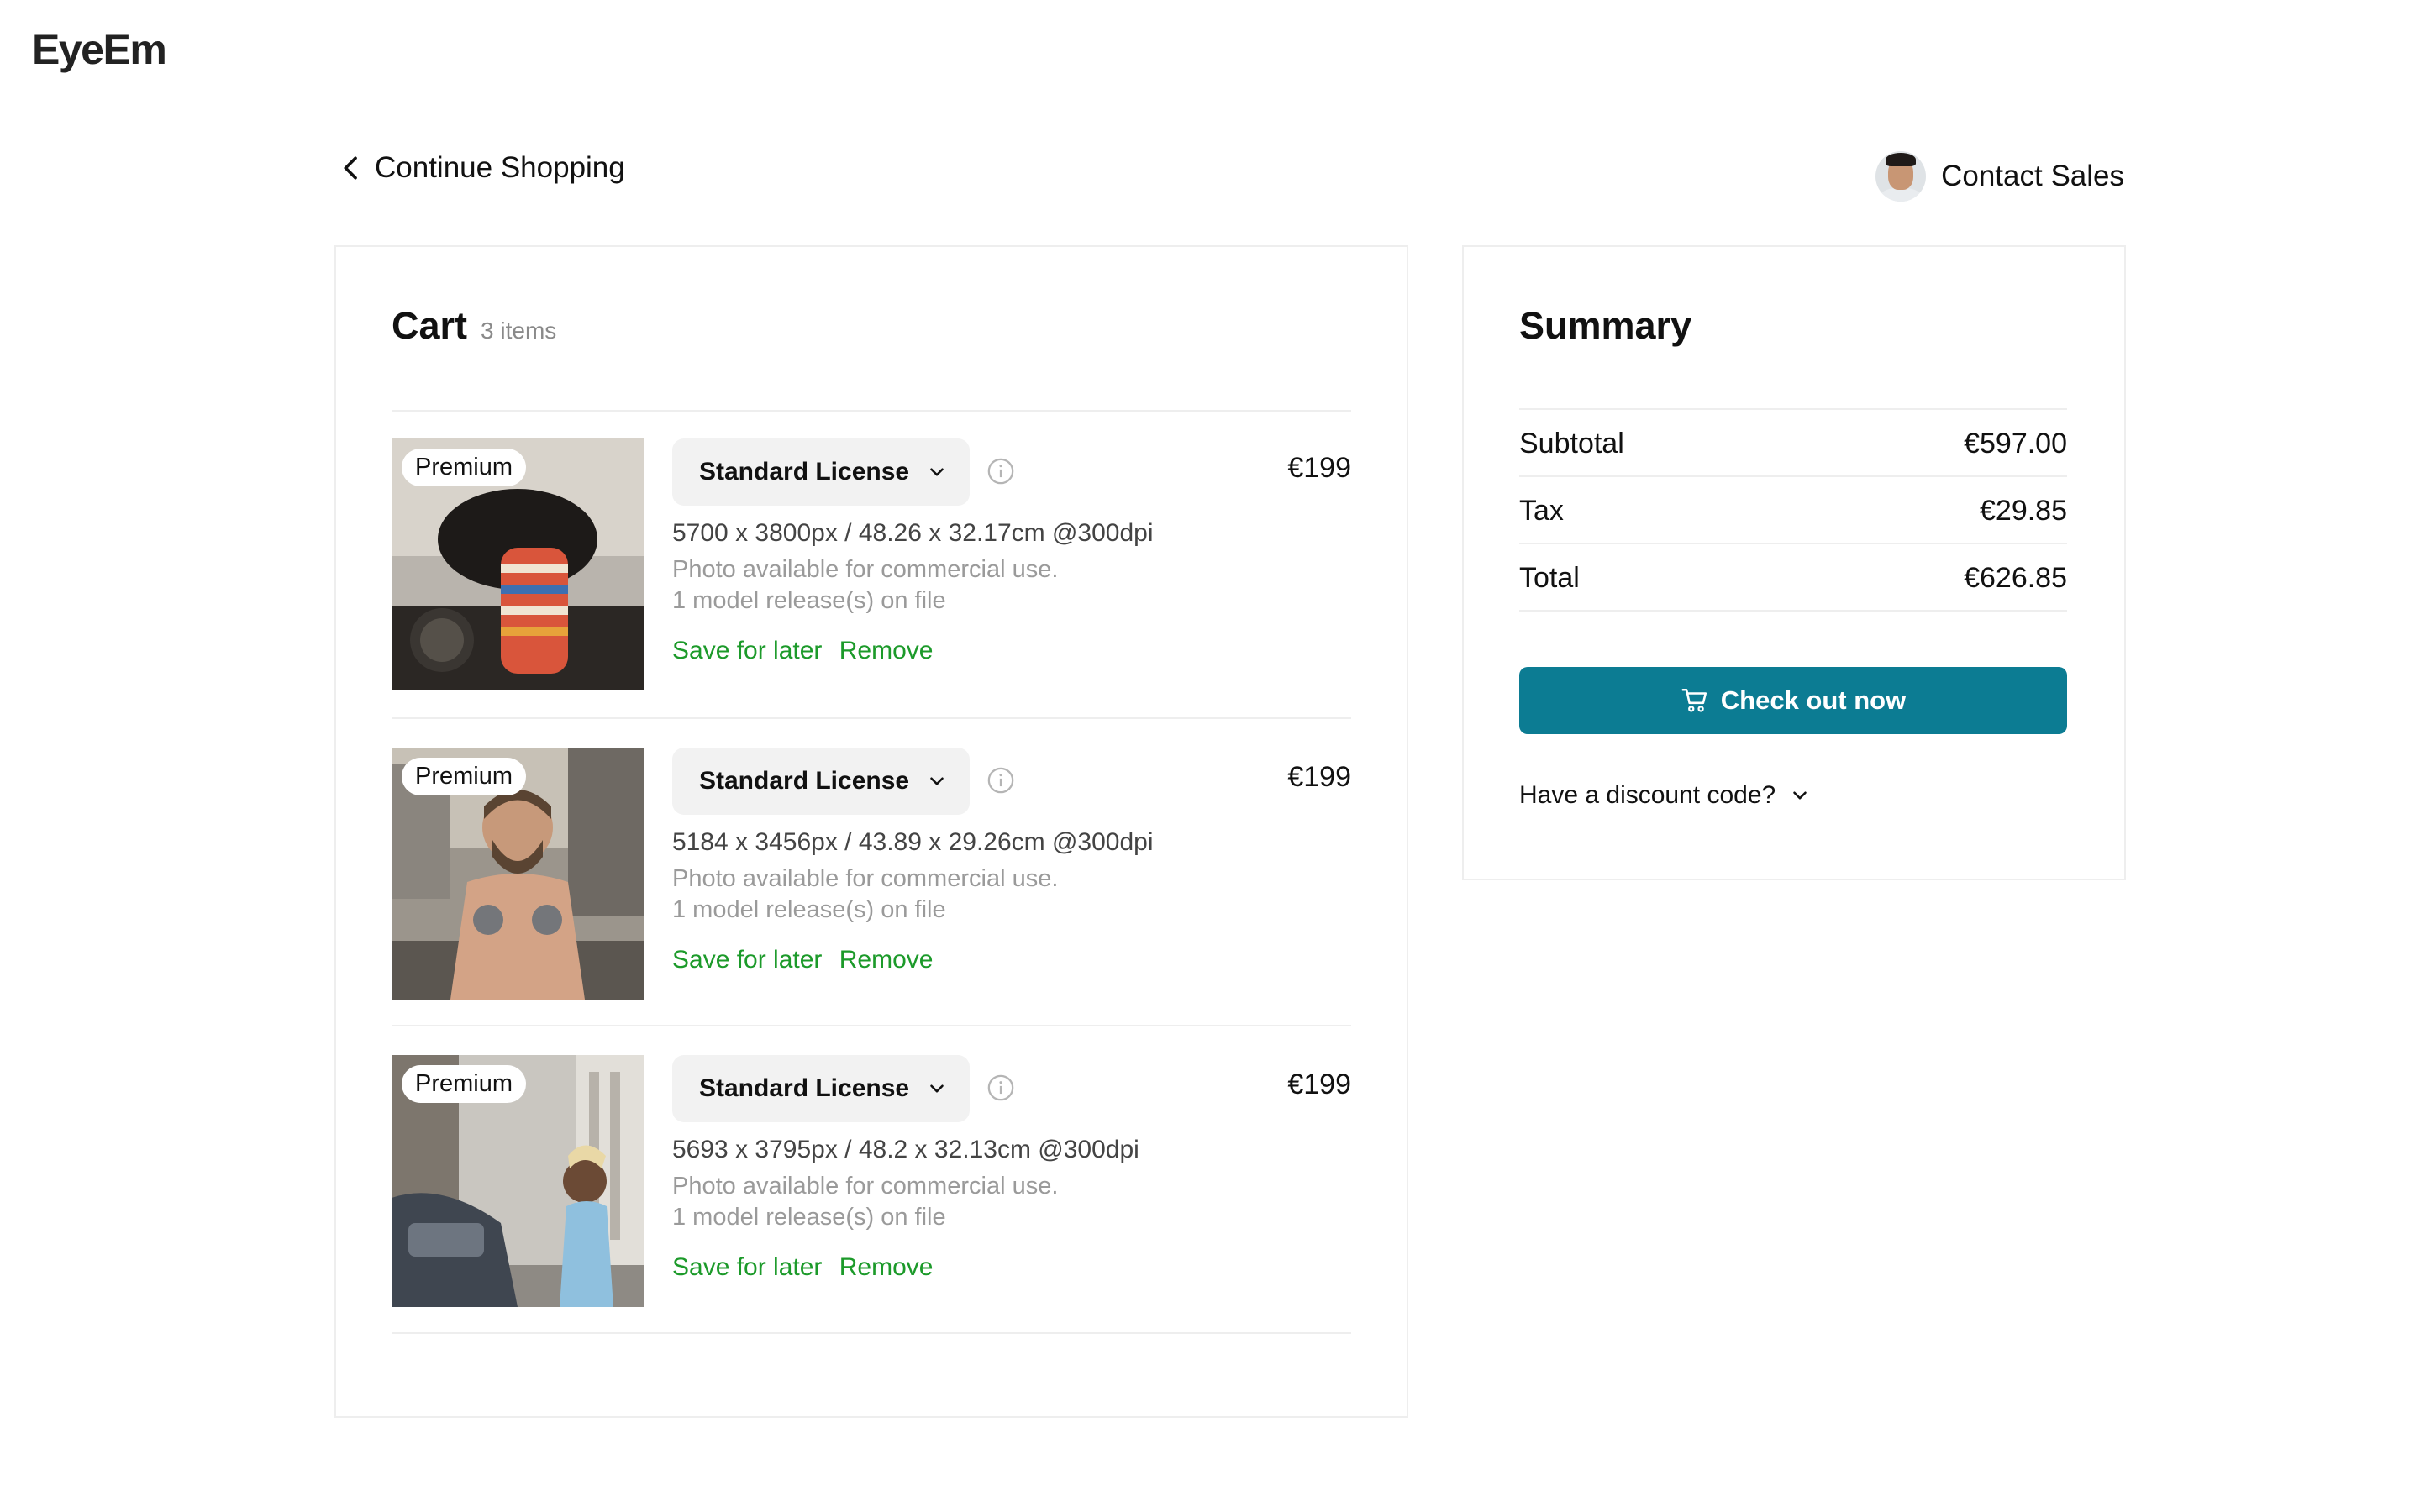 The height and width of the screenshot is (1512, 2420). What do you see at coordinates (519, 331) in the screenshot?
I see `cart-item-count: 3 items` at bounding box center [519, 331].